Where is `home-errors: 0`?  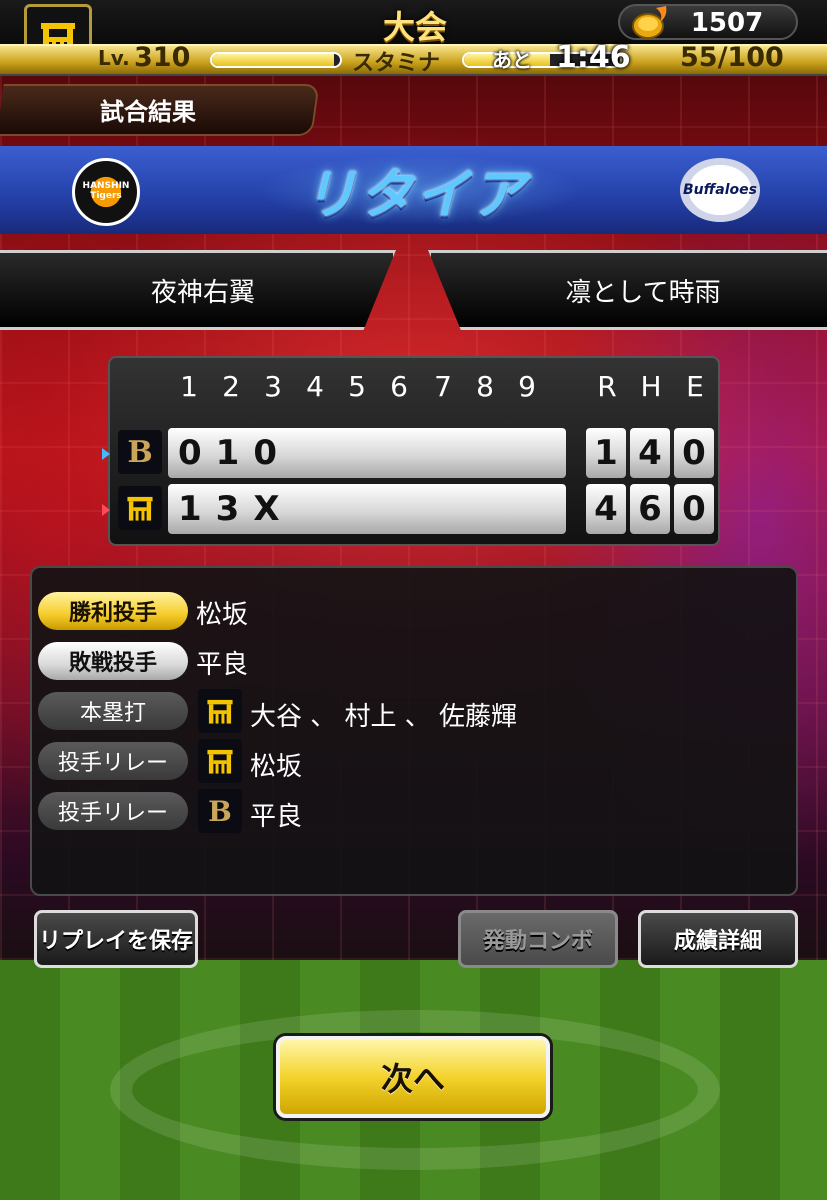
home-errors: 0 is located at coordinates (694, 509).